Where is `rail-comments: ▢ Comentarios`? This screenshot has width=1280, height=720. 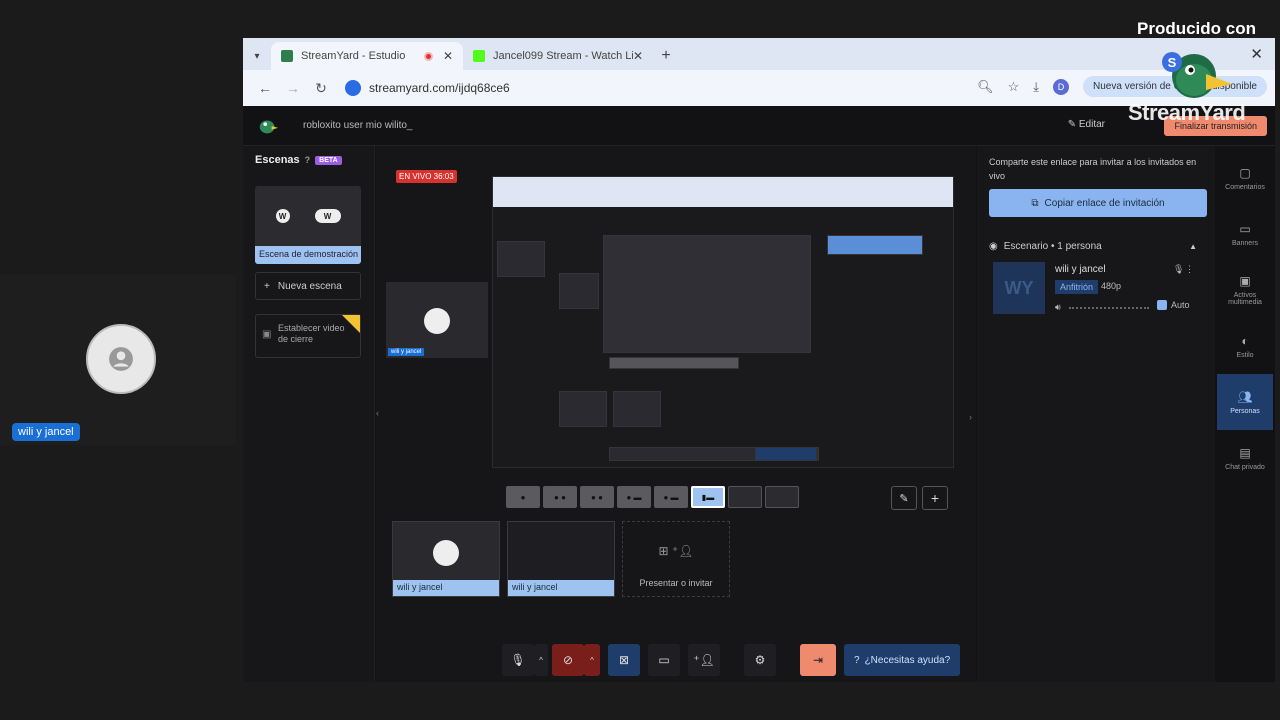 rail-comments: ▢ Comentarios is located at coordinates (1245, 178).